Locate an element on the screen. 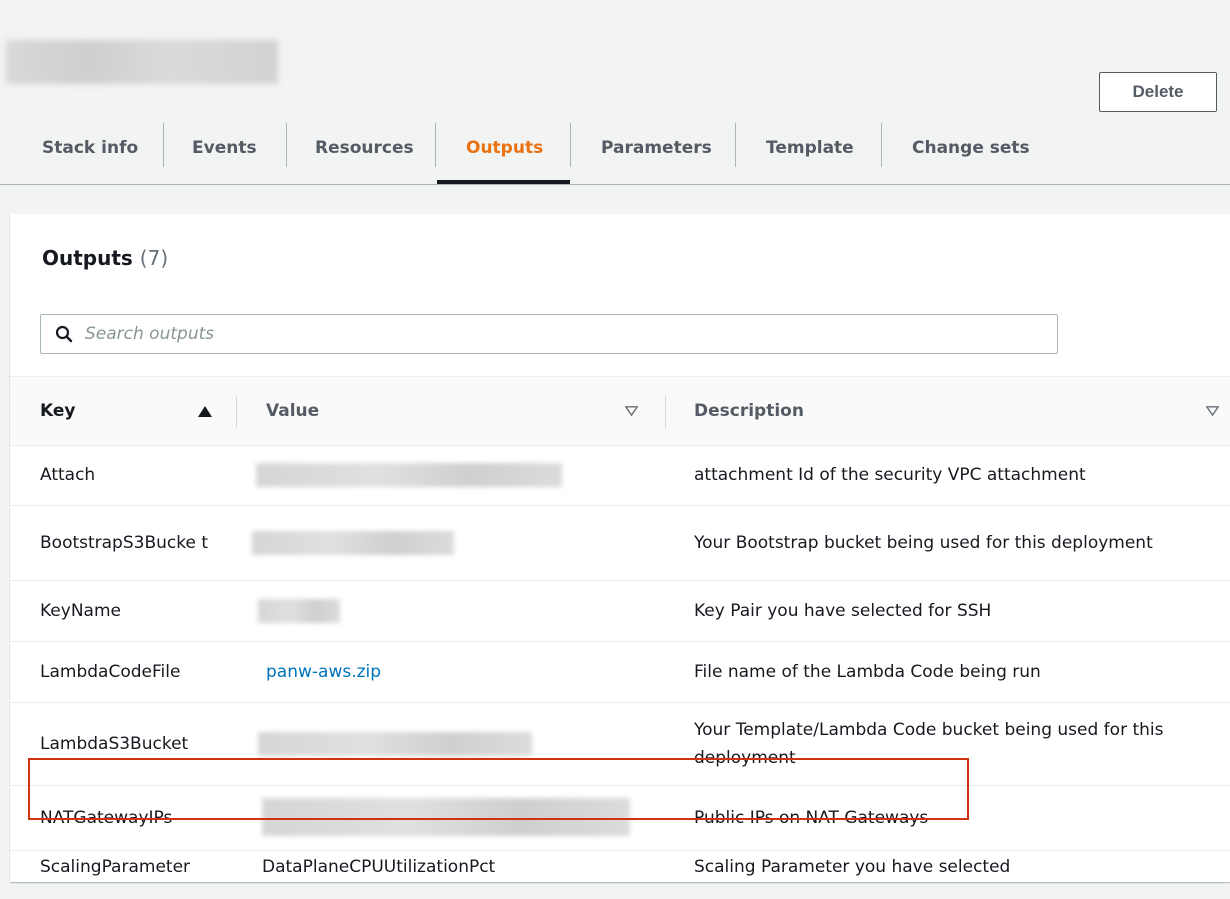  column-header-description: Description is located at coordinates (749, 411).